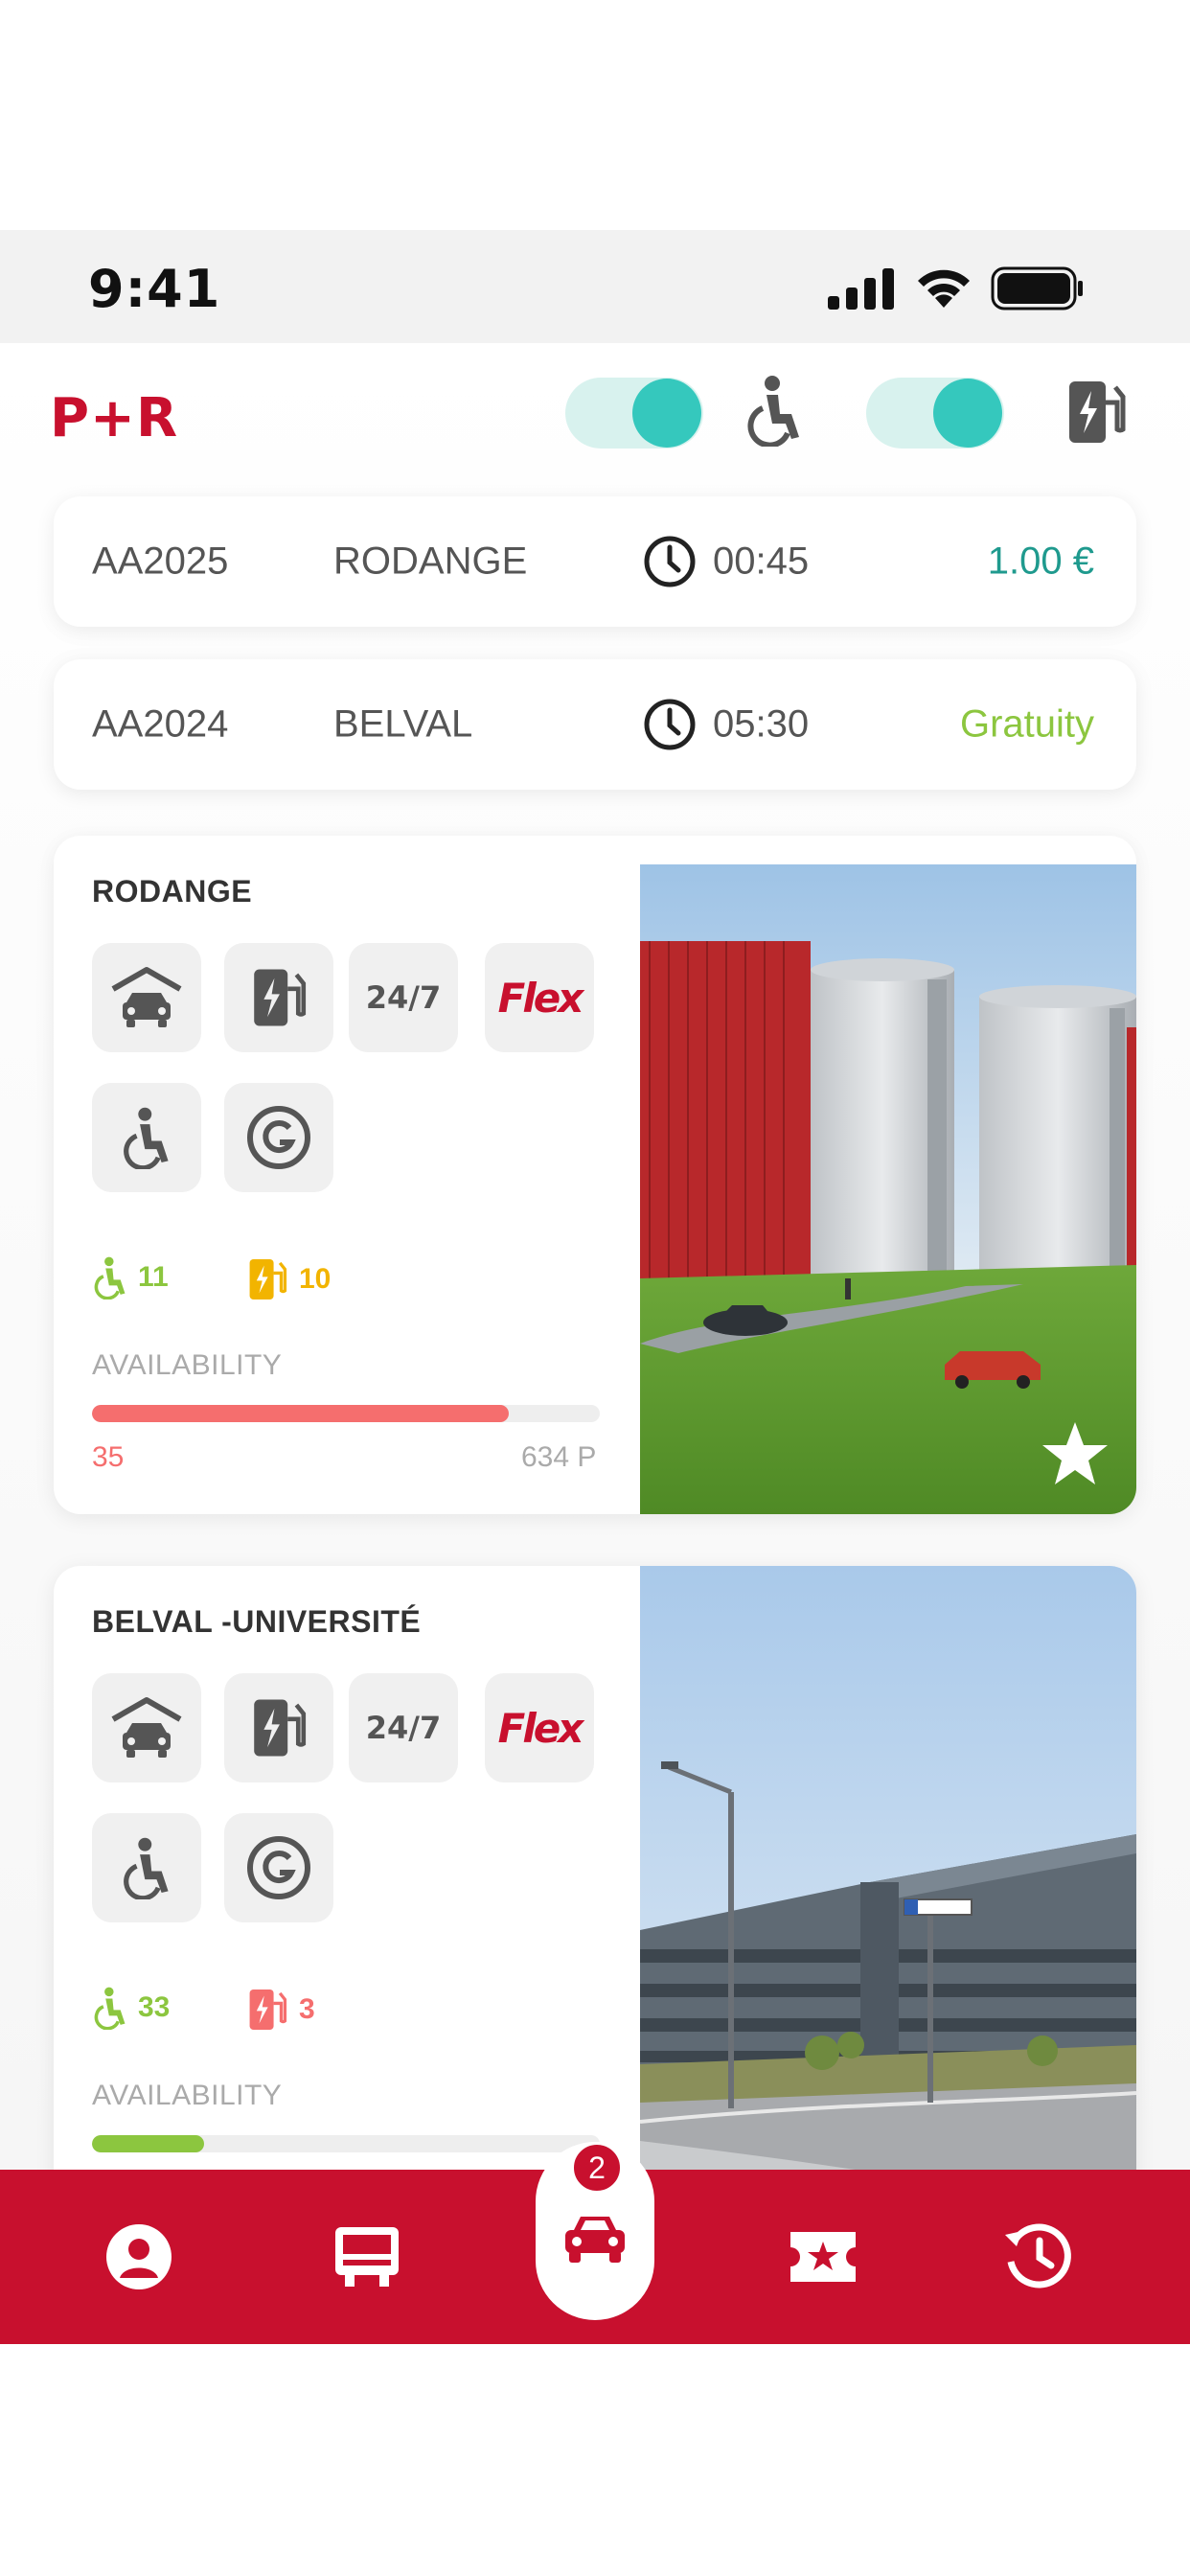 This screenshot has height=2576, width=1190. Describe the element at coordinates (307, 2009) in the screenshot. I see `charging-count-value: 3` at that location.